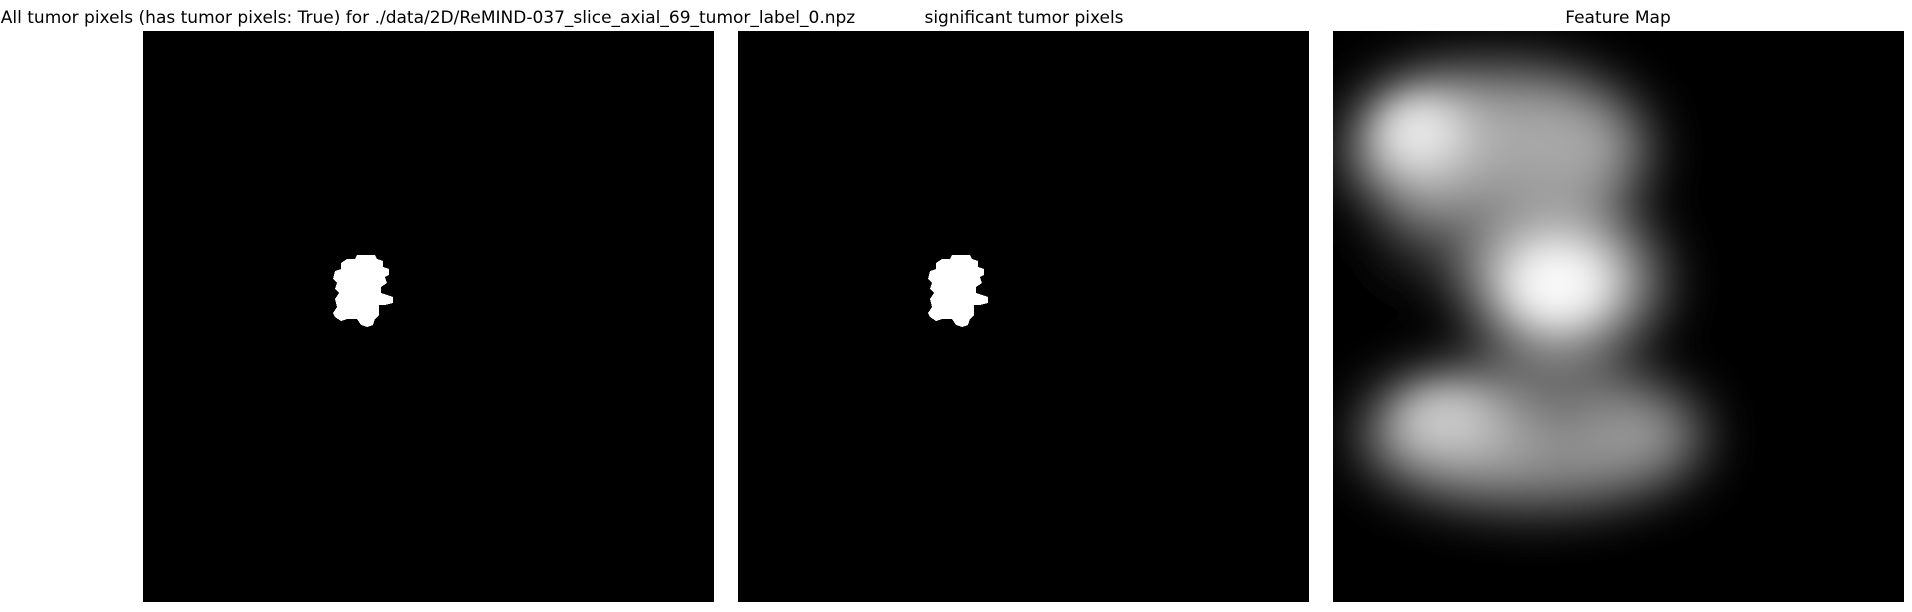  Describe the element at coordinates (1024, 18) in the screenshot. I see `panel-title-significant-tumor-pixels: significant tumor pixels` at that location.